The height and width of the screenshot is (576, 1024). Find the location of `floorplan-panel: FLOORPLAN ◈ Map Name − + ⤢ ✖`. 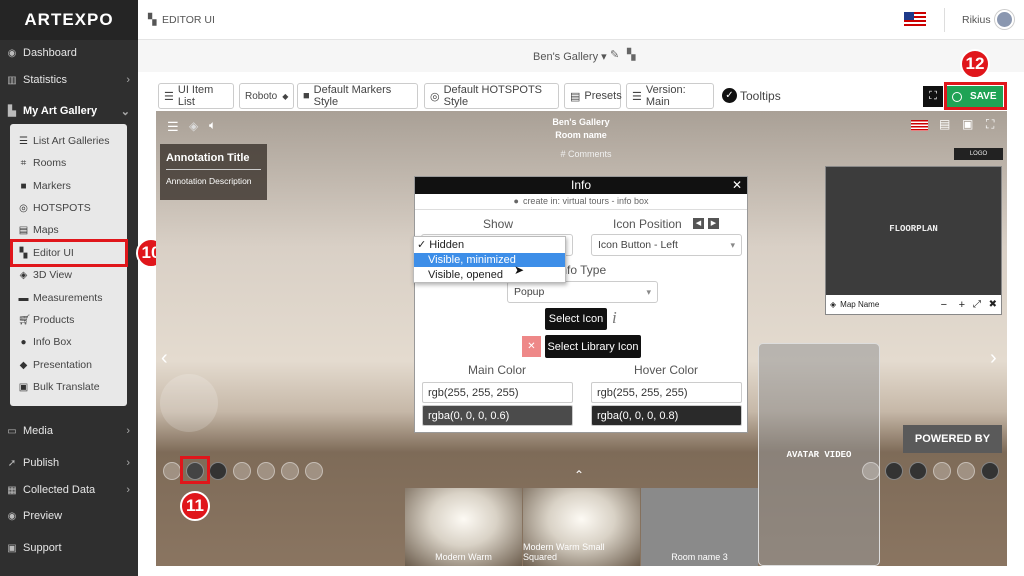

floorplan-panel: FLOORPLAN ◈ Map Name − + ⤢ ✖ is located at coordinates (913, 240).